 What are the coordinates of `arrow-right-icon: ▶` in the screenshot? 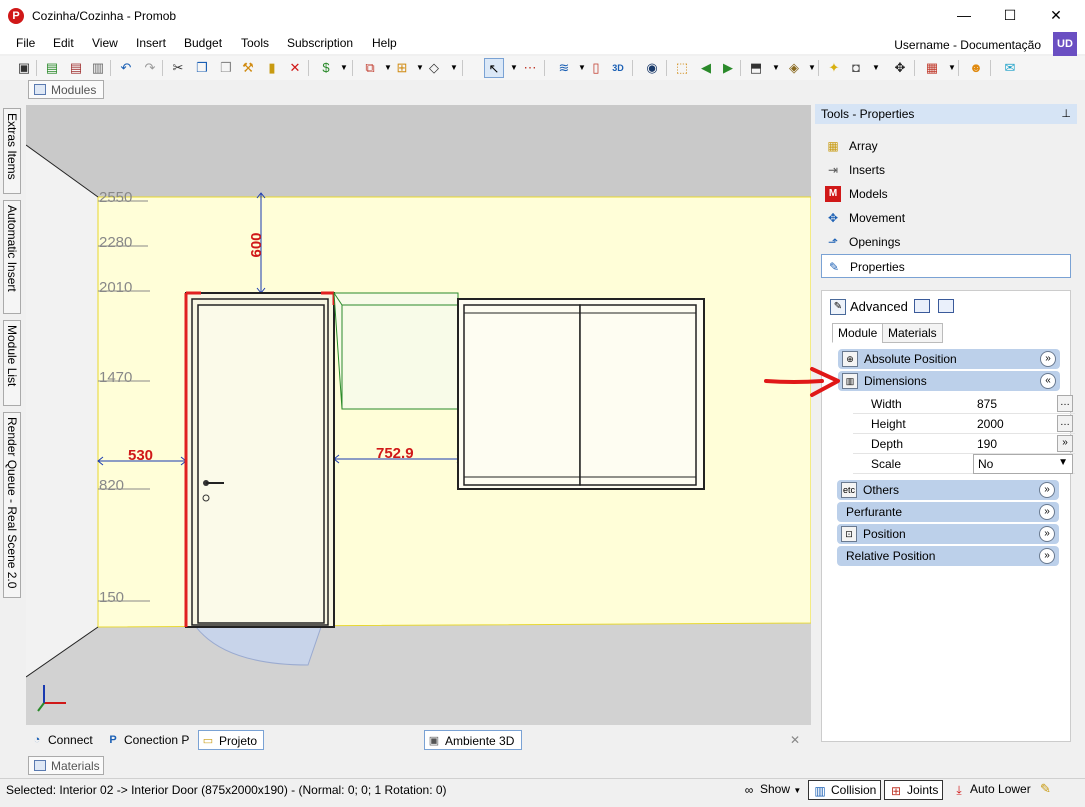 It's located at (728, 68).